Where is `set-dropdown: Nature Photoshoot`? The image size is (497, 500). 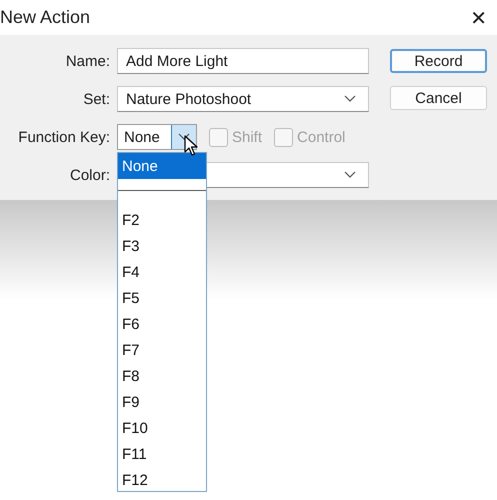 set-dropdown: Nature Photoshoot is located at coordinates (243, 99).